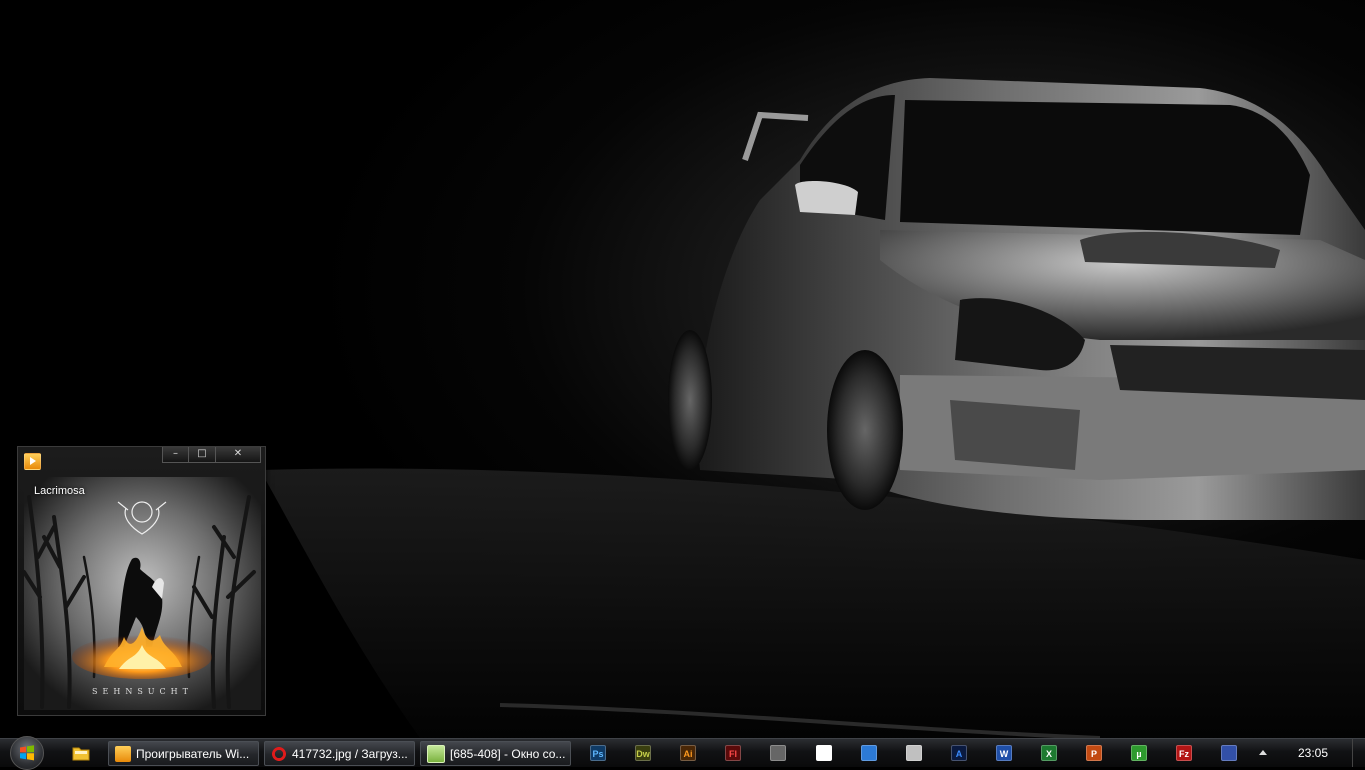 The width and height of the screenshot is (1365, 770). Describe the element at coordinates (142, 691) in the screenshot. I see `album-title: SEHNSUCHT` at that location.